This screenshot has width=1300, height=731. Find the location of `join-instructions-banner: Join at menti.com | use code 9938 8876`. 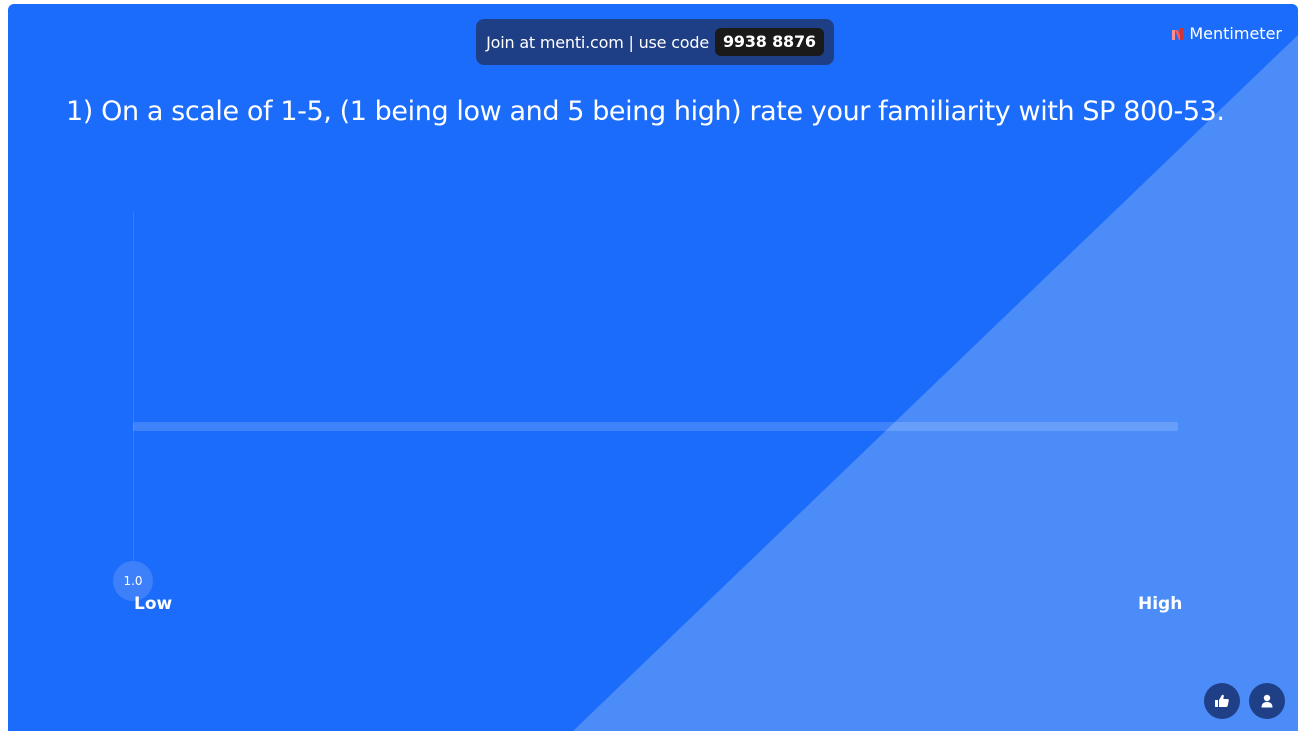

join-instructions-banner: Join at menti.com | use code 9938 8876 is located at coordinates (655, 42).